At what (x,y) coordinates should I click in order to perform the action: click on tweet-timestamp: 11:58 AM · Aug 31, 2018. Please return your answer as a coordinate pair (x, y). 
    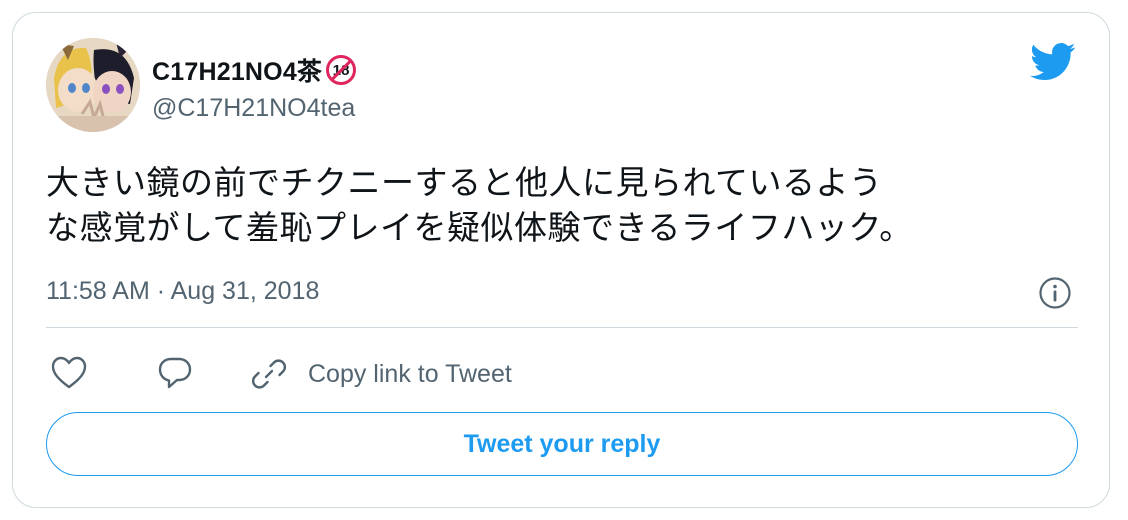
    Looking at the image, I should click on (182, 291).